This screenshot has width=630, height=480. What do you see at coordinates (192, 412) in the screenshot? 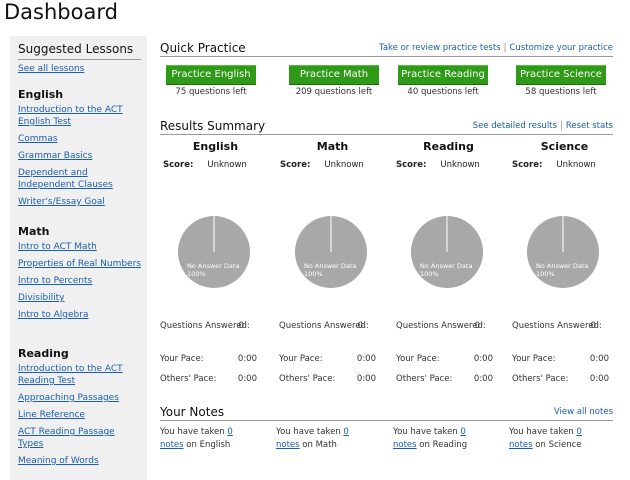
I see `section-title: Your Notes` at bounding box center [192, 412].